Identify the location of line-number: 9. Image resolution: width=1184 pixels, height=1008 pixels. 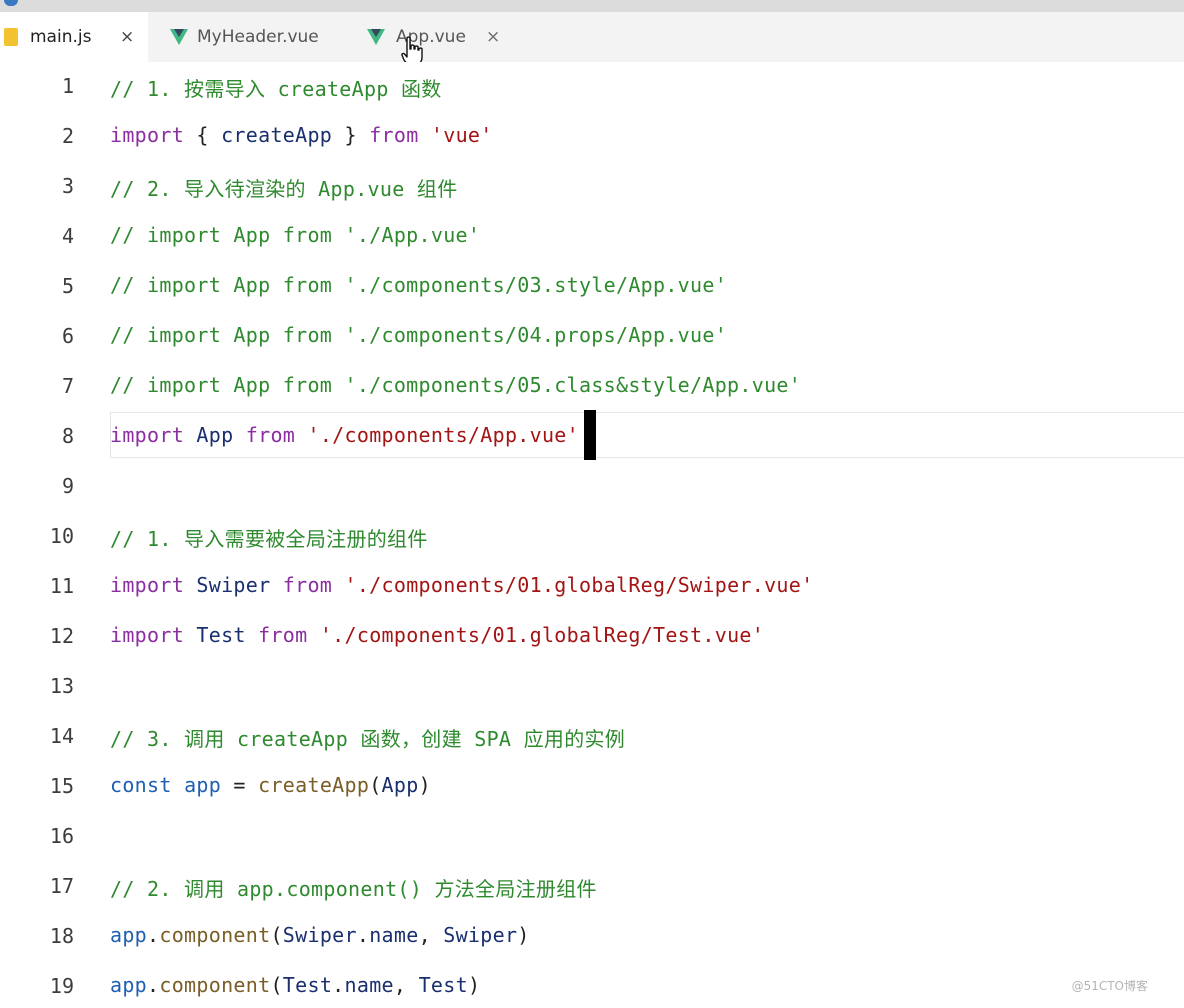
(67, 486).